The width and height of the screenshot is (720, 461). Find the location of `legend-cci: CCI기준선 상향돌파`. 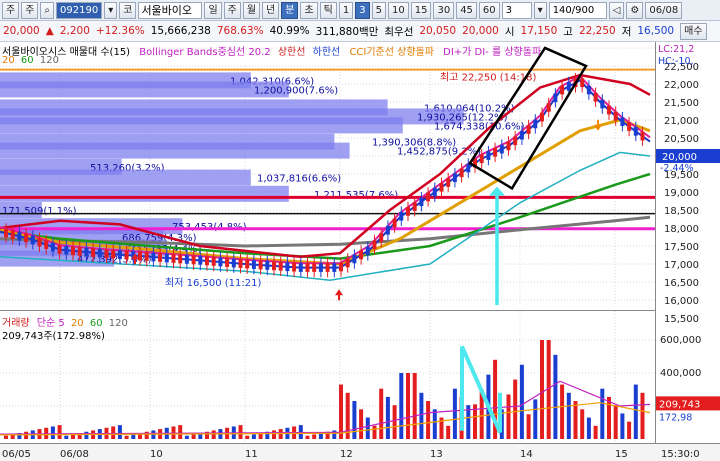

legend-cci: CCI기준선 상향돌파 is located at coordinates (391, 52).